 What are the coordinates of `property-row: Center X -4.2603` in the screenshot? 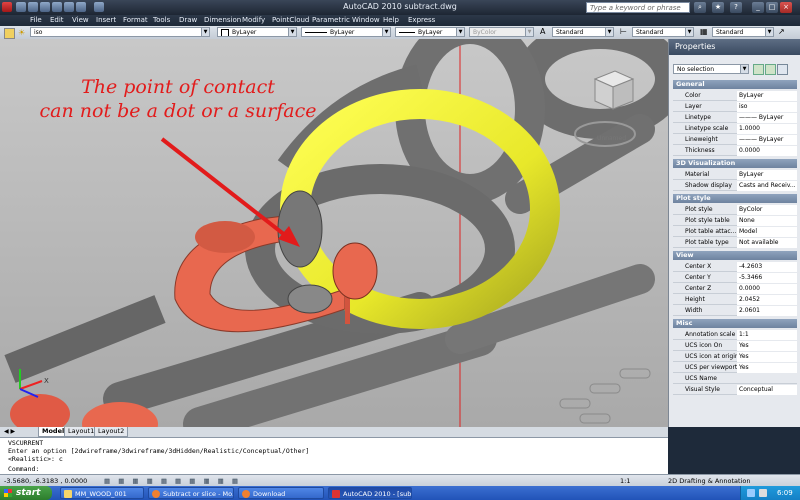 It's located at (735, 267).